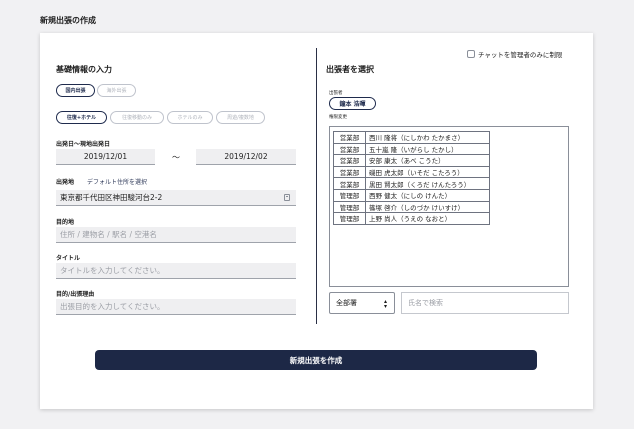  What do you see at coordinates (385, 304) in the screenshot?
I see `select-caret-icon: ▴ ▾` at bounding box center [385, 304].